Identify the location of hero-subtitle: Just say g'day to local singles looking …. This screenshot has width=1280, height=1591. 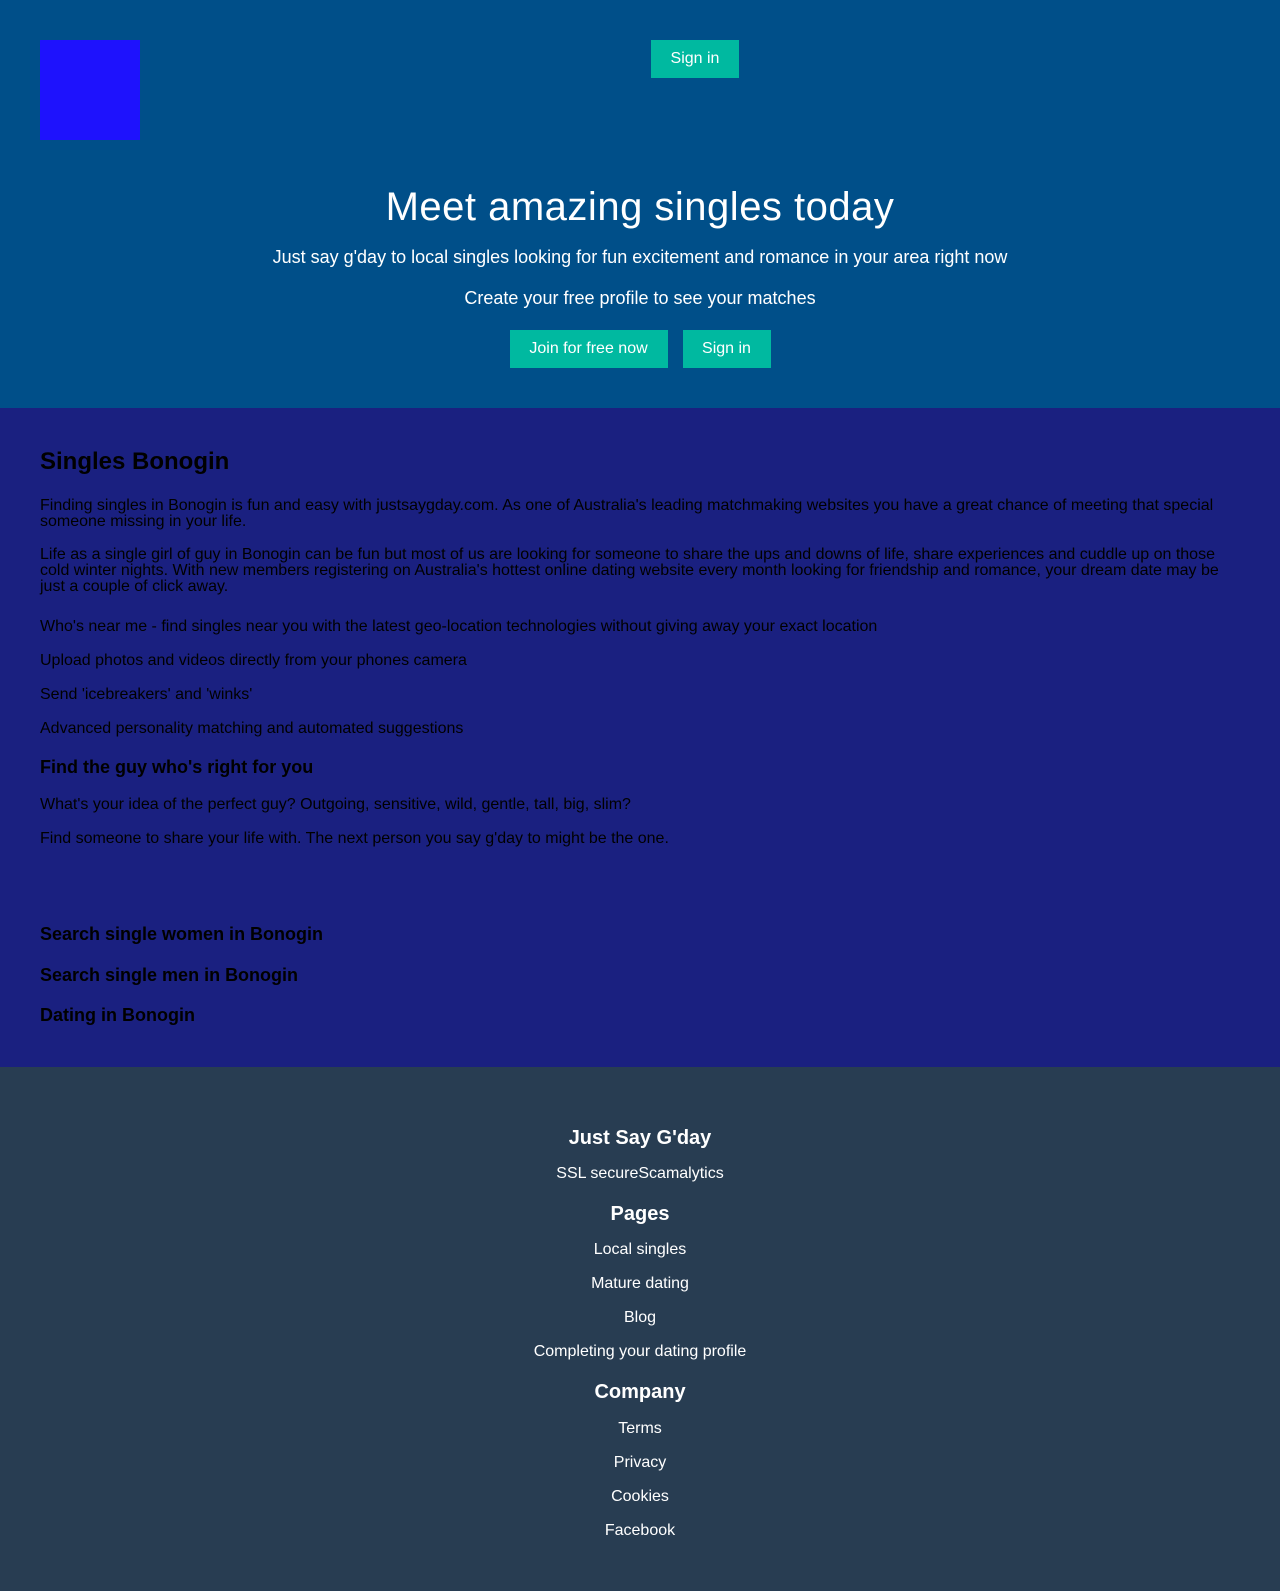
(640, 257).